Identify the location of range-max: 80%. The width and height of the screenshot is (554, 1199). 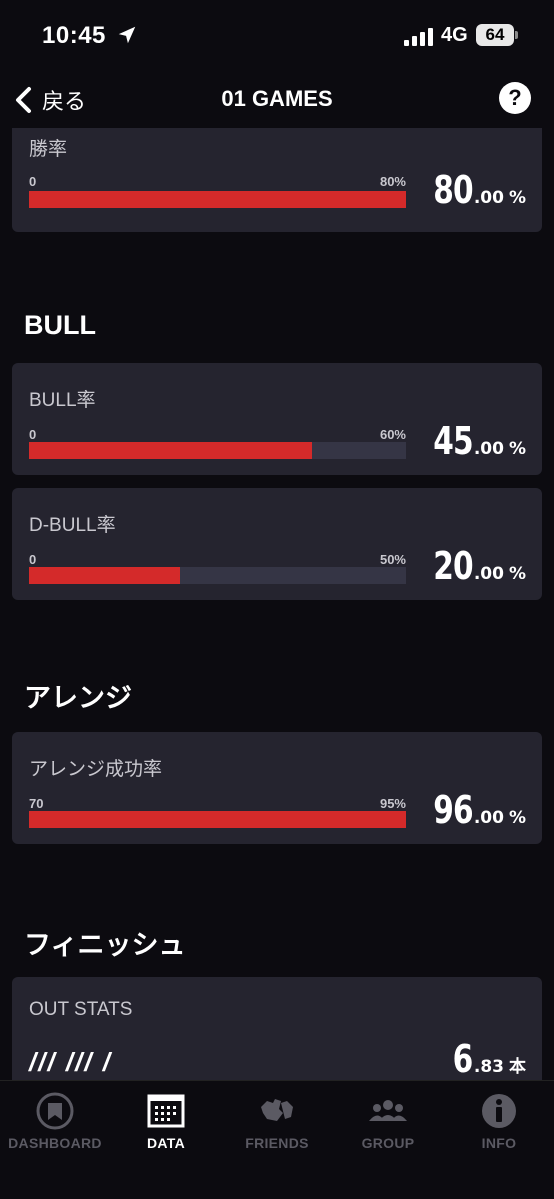
(392, 181).